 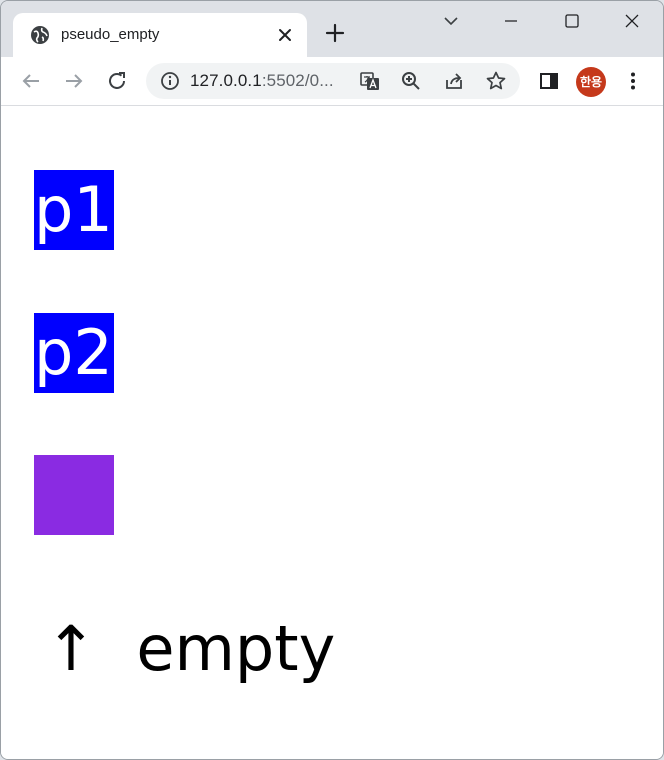 What do you see at coordinates (632, 21) in the screenshot?
I see `window-close-icon` at bounding box center [632, 21].